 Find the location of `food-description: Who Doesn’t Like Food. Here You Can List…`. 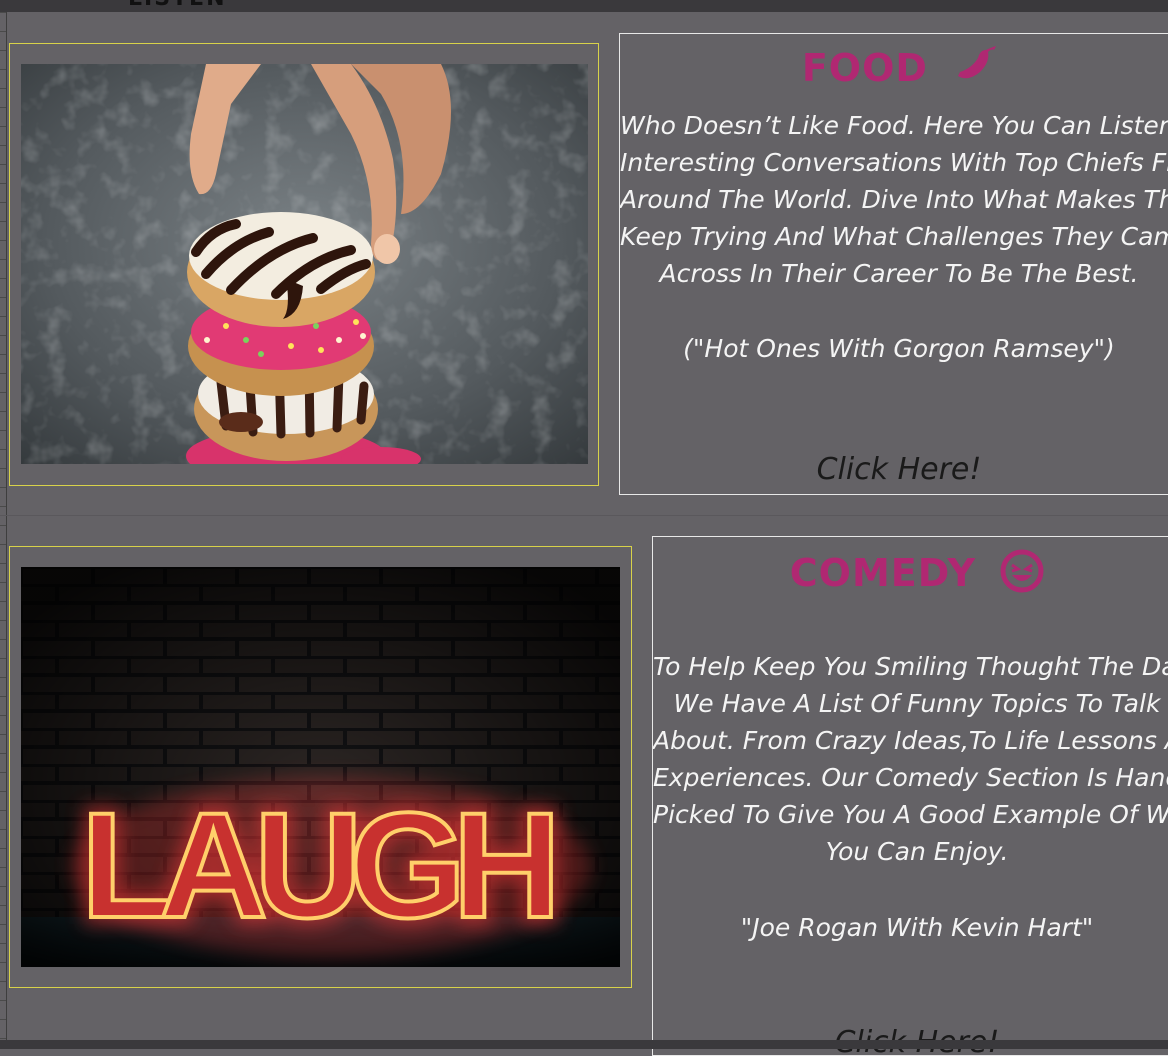

food-description: Who Doesn’t Like Food. Here You Can List… is located at coordinates (894, 199).